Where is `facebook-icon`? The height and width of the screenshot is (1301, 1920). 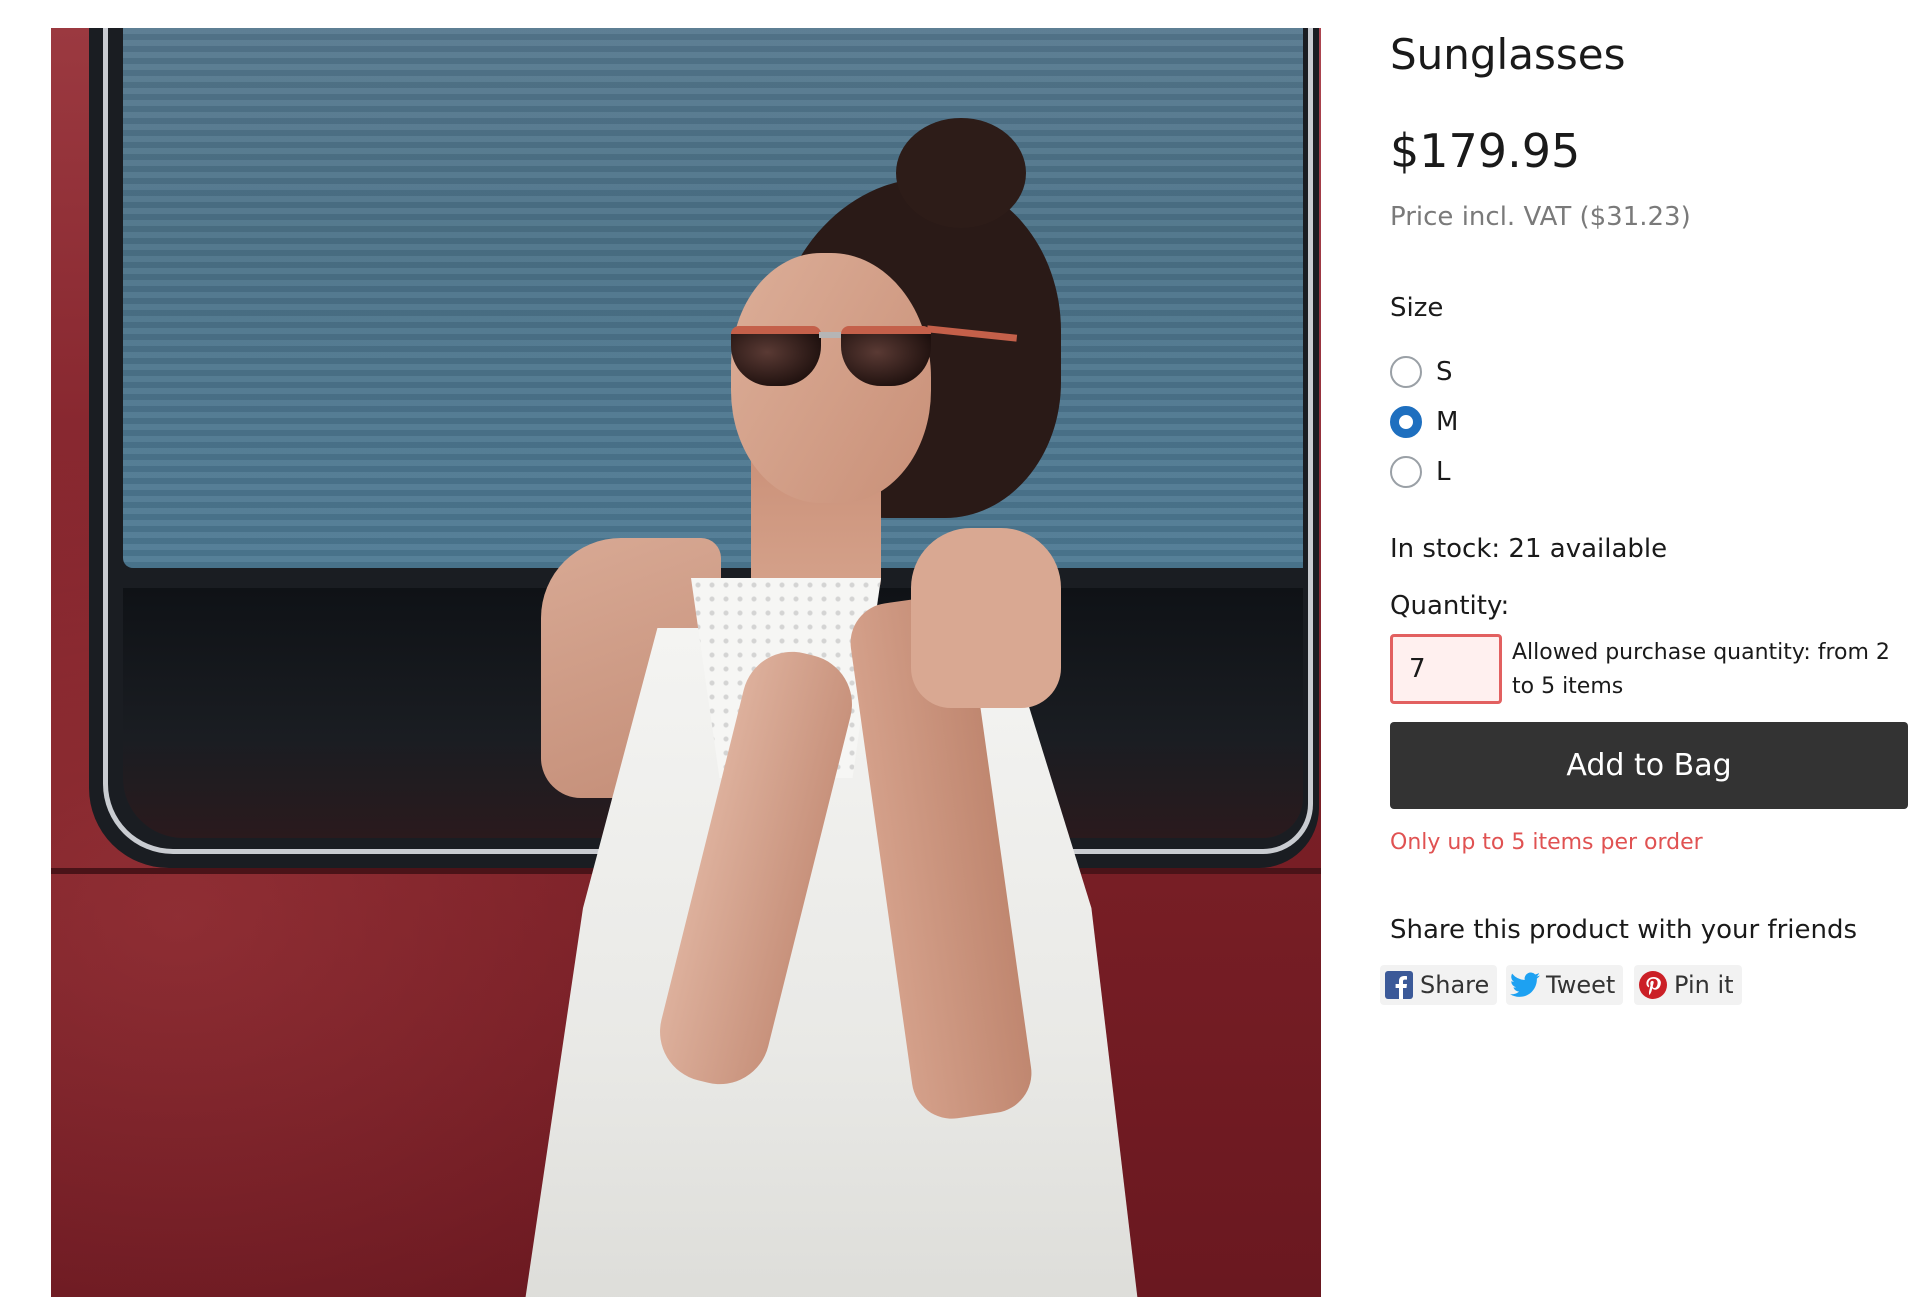
facebook-icon is located at coordinates (1399, 985).